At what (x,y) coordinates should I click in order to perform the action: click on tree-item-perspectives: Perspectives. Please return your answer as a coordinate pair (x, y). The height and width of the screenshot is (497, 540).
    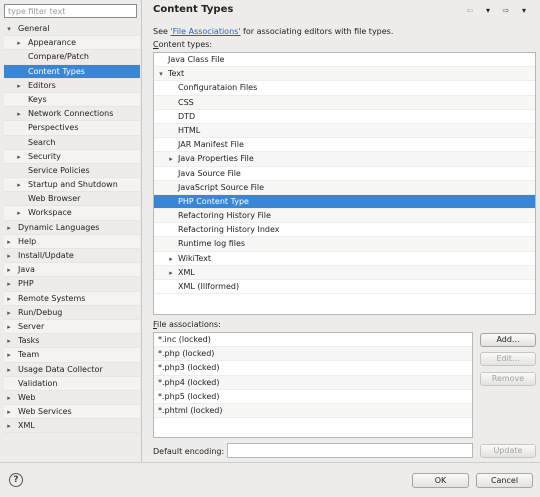
    Looking at the image, I should click on (72, 128).